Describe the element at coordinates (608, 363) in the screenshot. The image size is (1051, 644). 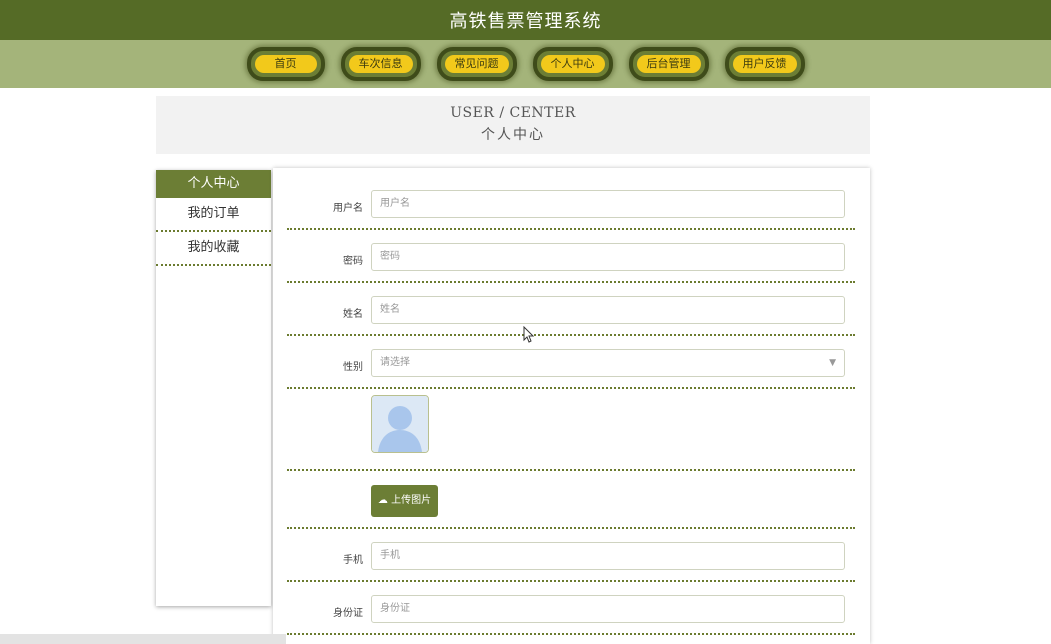
I see `gender-select: 请选择 ▼` at that location.